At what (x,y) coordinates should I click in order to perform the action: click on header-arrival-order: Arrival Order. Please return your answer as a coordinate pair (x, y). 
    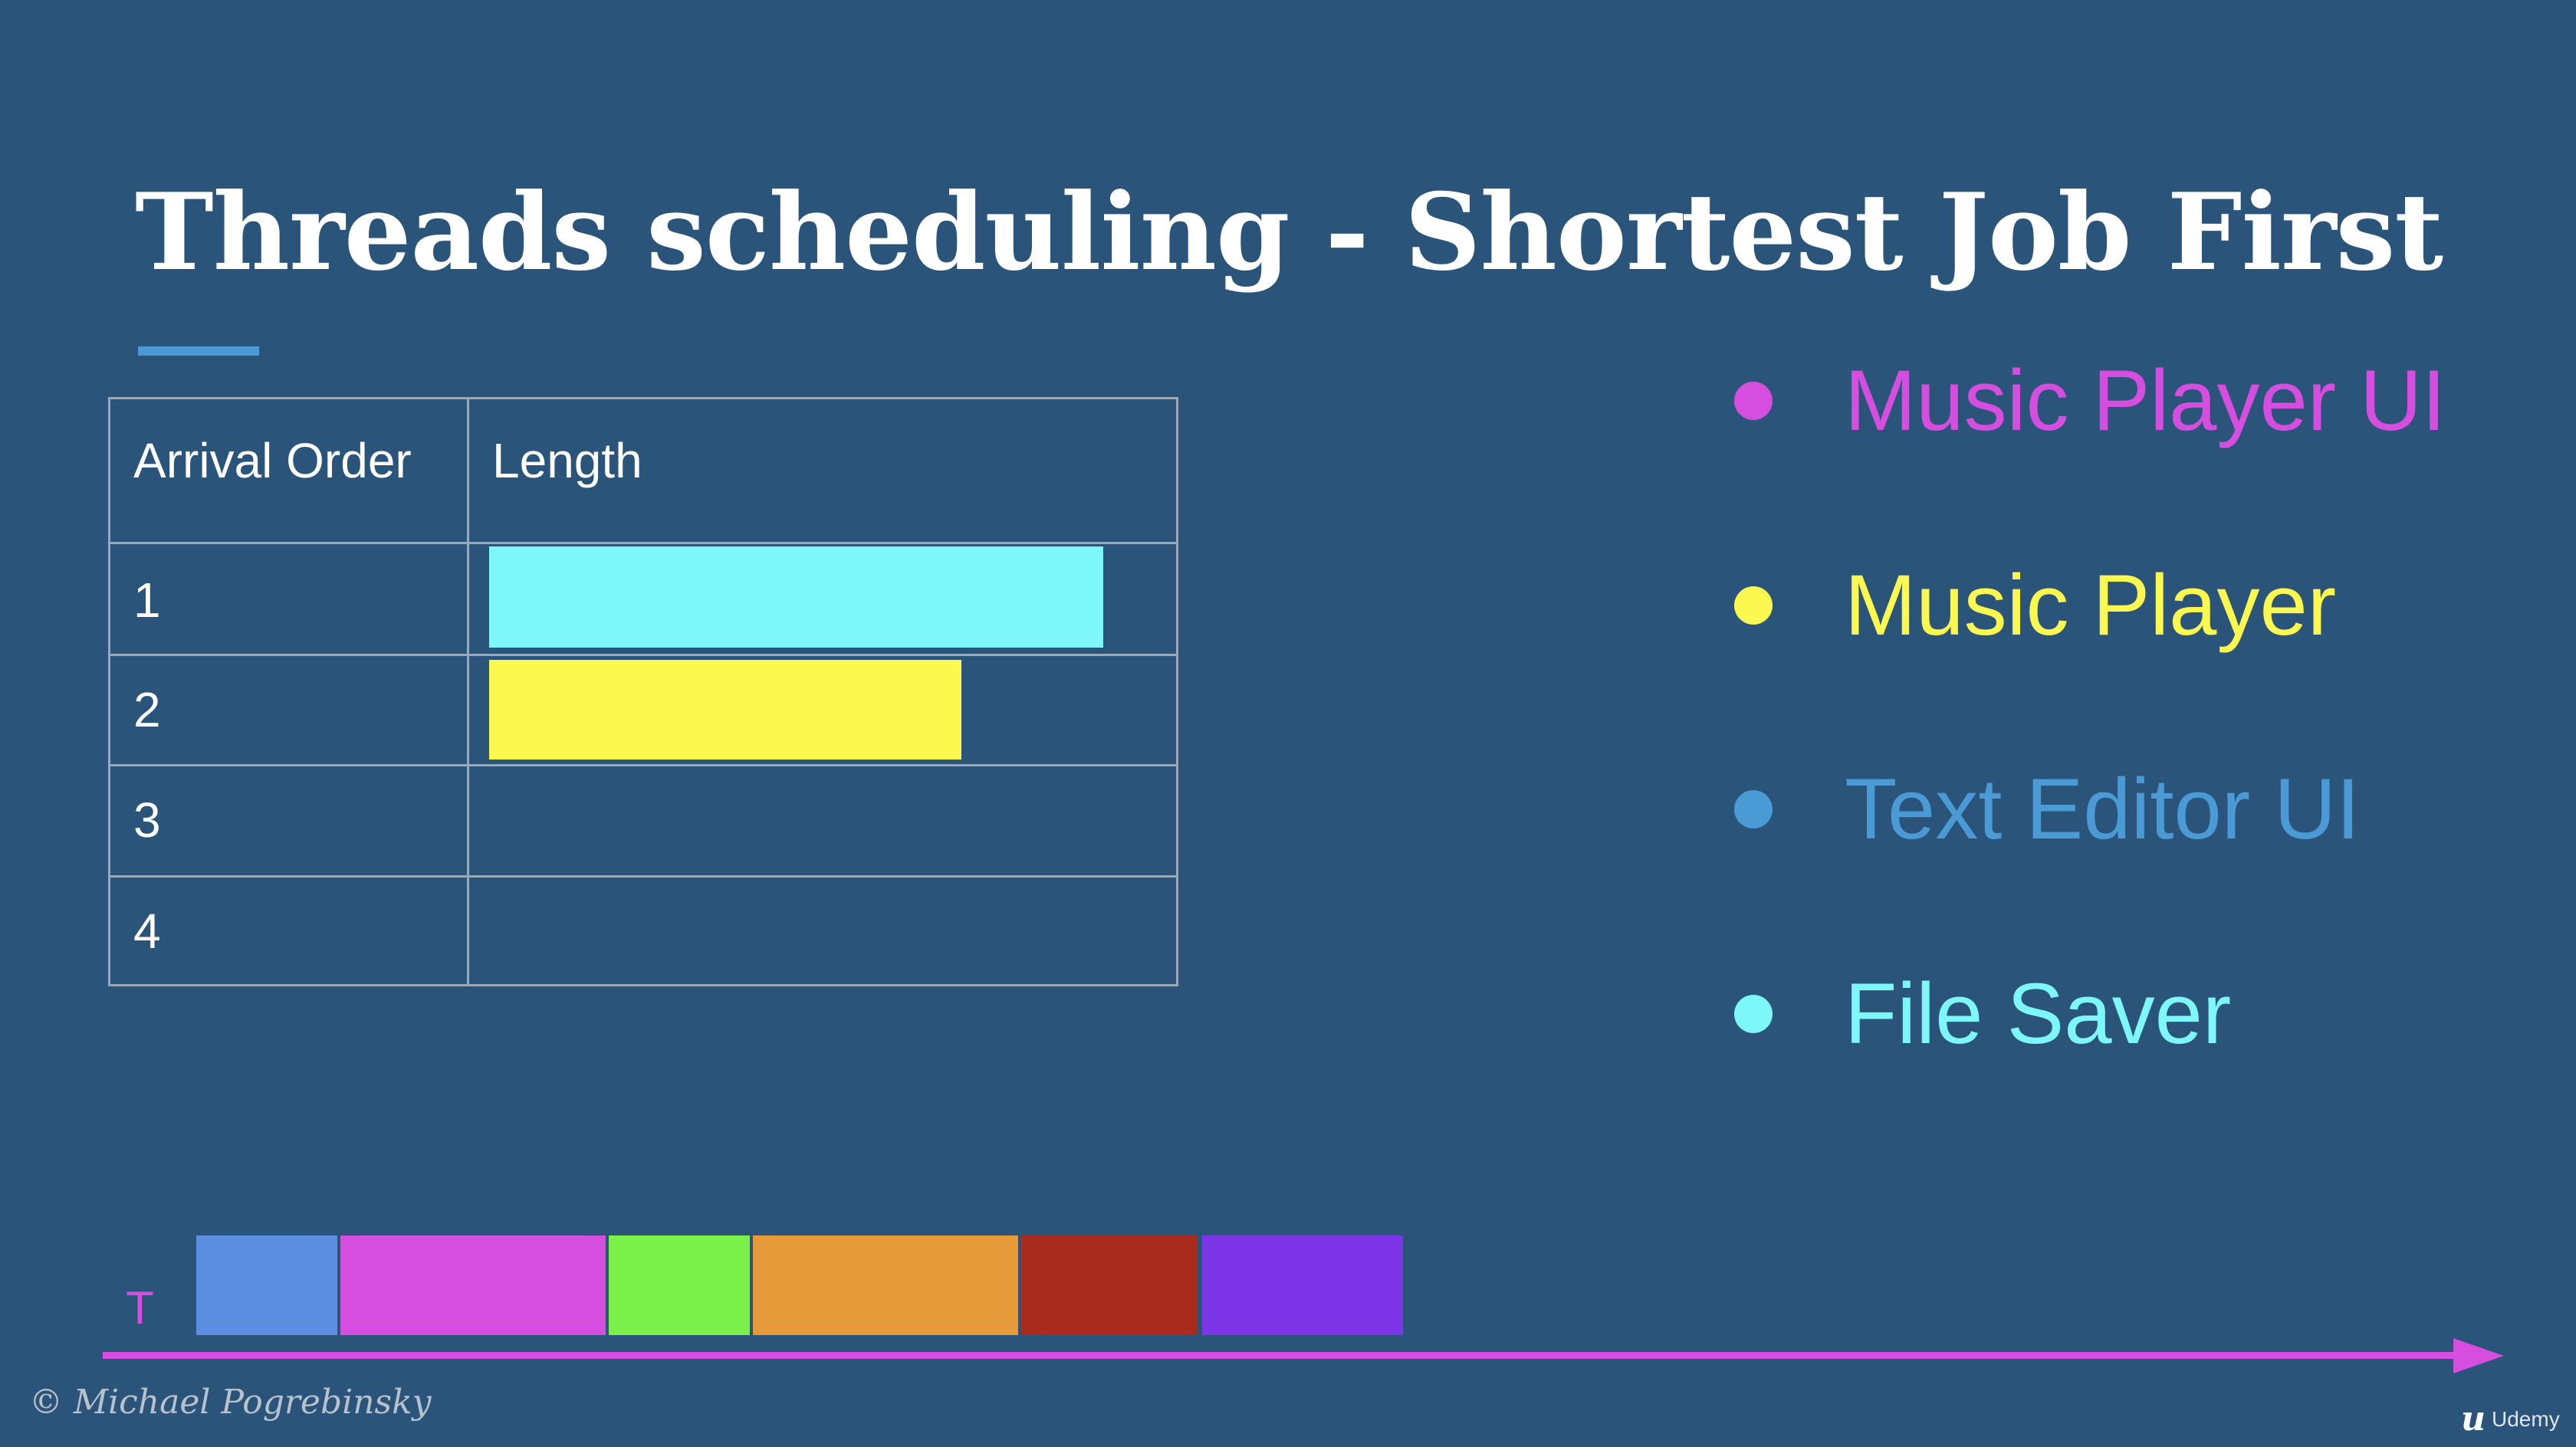
    Looking at the image, I should click on (273, 461).